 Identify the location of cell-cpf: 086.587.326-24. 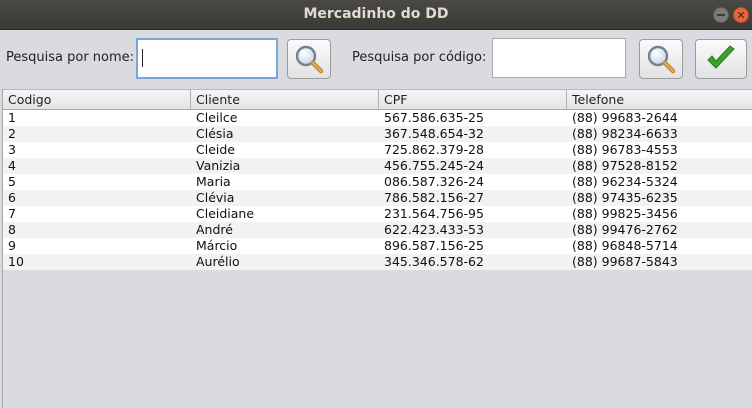
(434, 181).